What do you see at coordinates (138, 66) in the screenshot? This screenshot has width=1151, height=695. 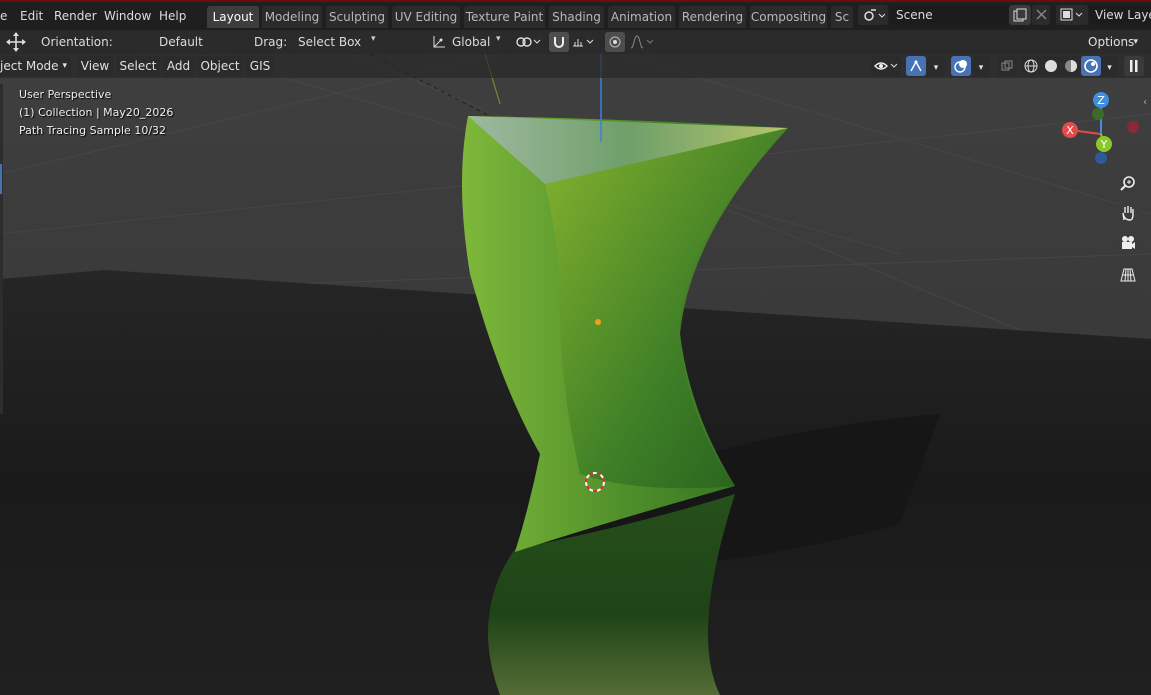 I see `menu-select: Select` at bounding box center [138, 66].